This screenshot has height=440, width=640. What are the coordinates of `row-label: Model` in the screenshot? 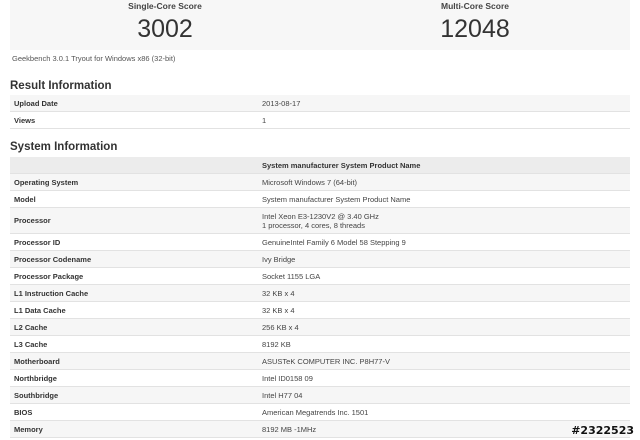 It's located at (25, 199).